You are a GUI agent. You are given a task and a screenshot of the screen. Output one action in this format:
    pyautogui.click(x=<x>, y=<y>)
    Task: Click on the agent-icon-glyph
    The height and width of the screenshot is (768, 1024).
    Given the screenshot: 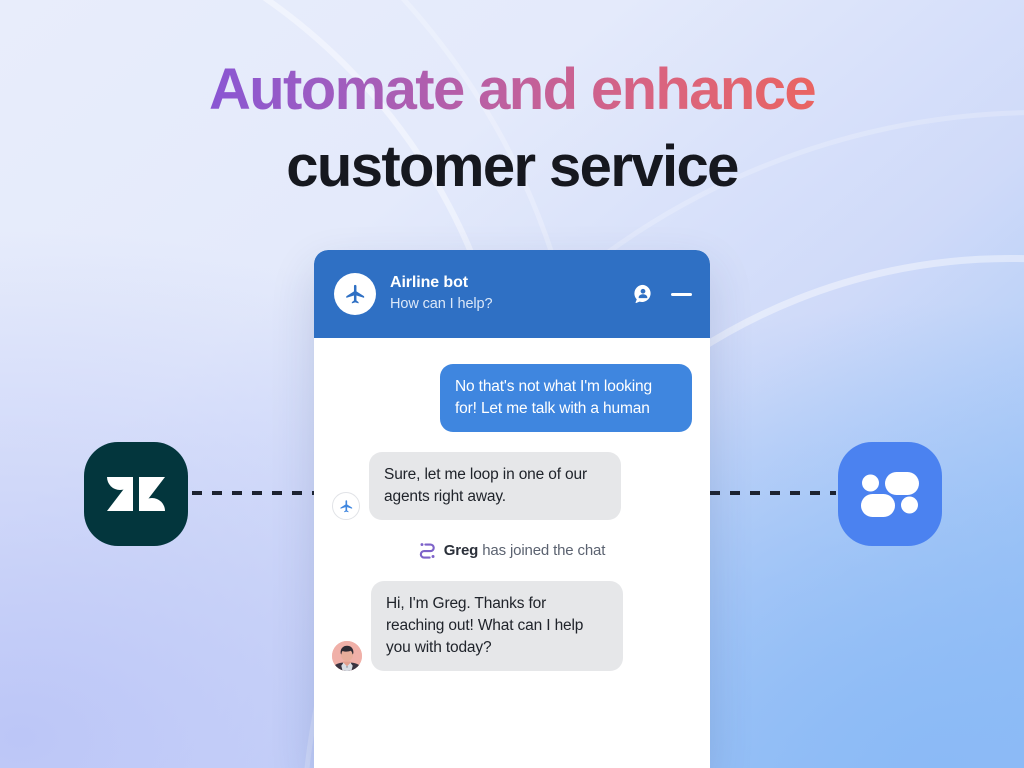 What is the action you would take?
    pyautogui.click(x=642, y=294)
    